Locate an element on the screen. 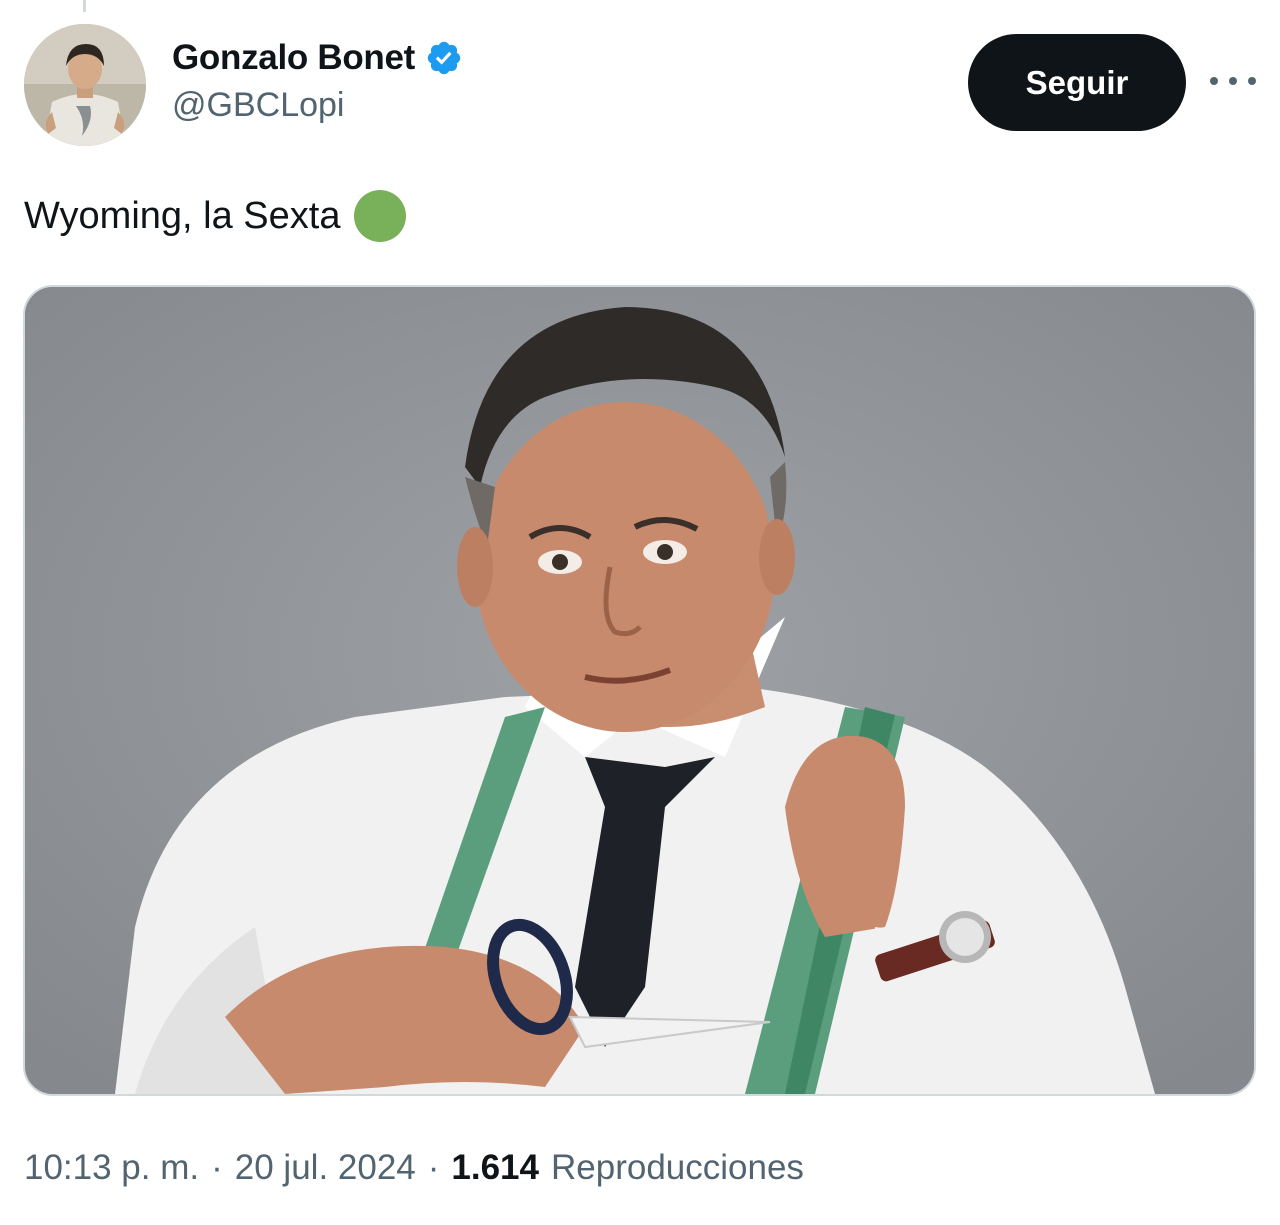 The width and height of the screenshot is (1280, 1225). tweet-date: 20 jul. 2024 is located at coordinates (325, 1168).